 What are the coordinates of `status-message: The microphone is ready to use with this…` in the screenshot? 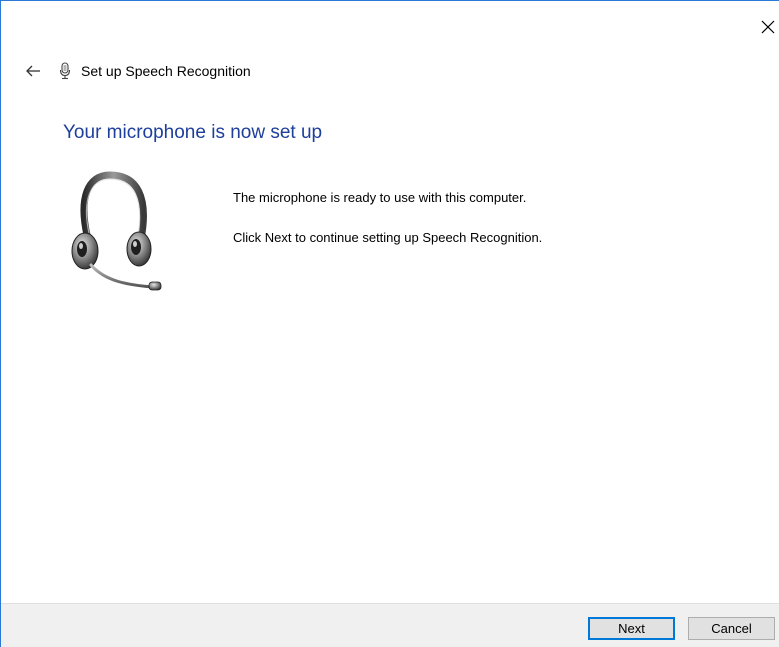 It's located at (380, 197).